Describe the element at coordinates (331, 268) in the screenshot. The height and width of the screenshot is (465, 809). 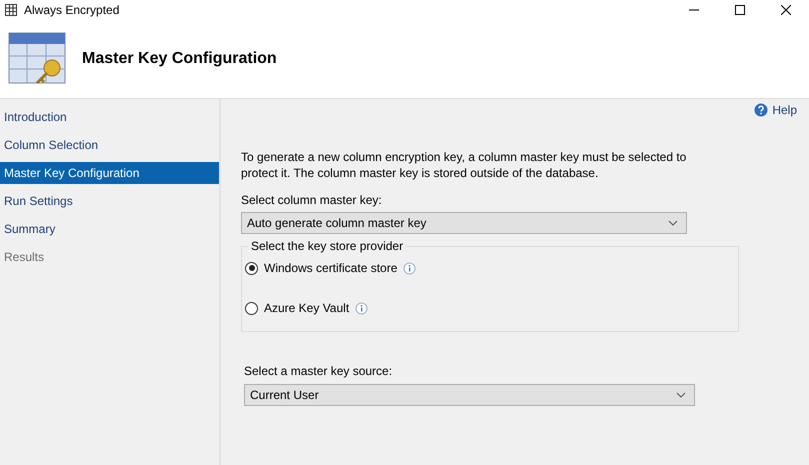
I see `radio-label: Windows certificate store` at that location.